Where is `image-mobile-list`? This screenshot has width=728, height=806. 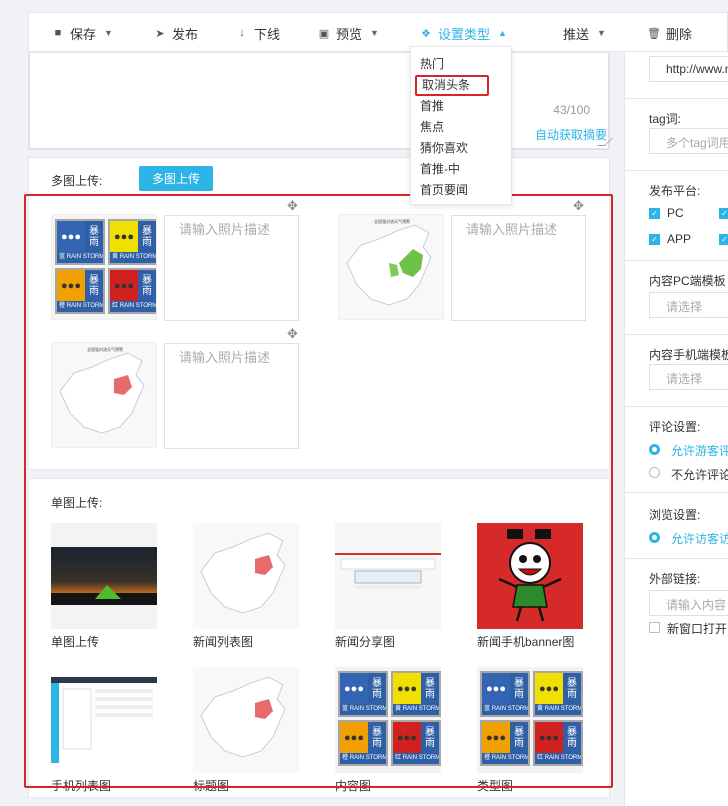 image-mobile-list is located at coordinates (104, 720).